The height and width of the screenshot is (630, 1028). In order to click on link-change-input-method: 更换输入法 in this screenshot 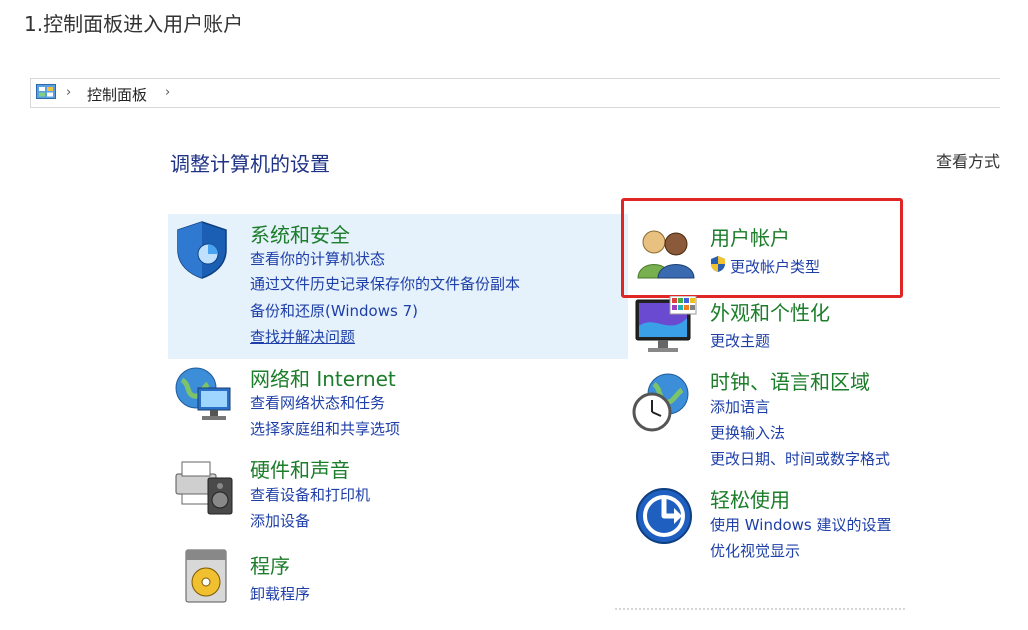, I will do `click(747, 432)`.